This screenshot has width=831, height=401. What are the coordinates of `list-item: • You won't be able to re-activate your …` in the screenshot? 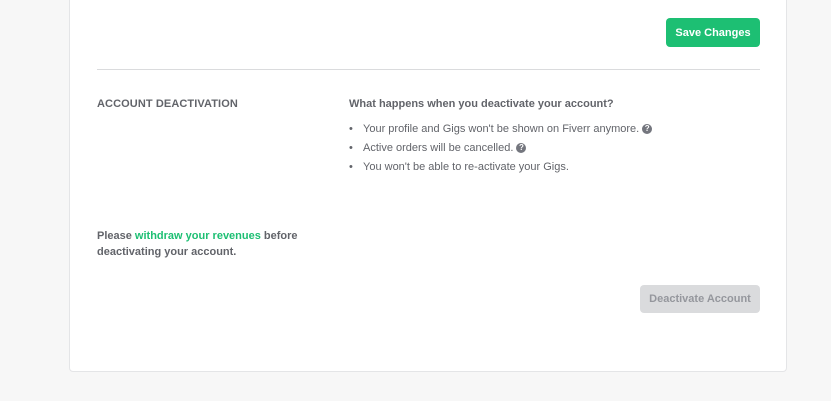 It's located at (500, 169).